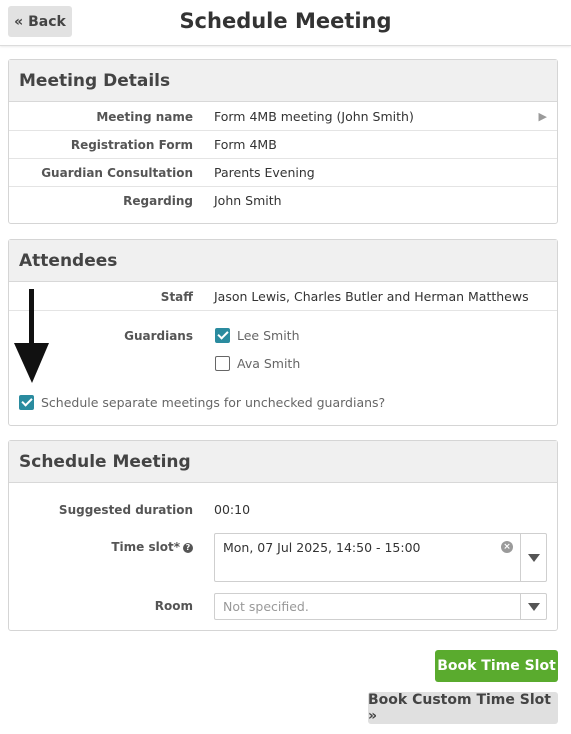 The height and width of the screenshot is (734, 571). I want to click on registration-form-label: Registration Form, so click(131, 145).